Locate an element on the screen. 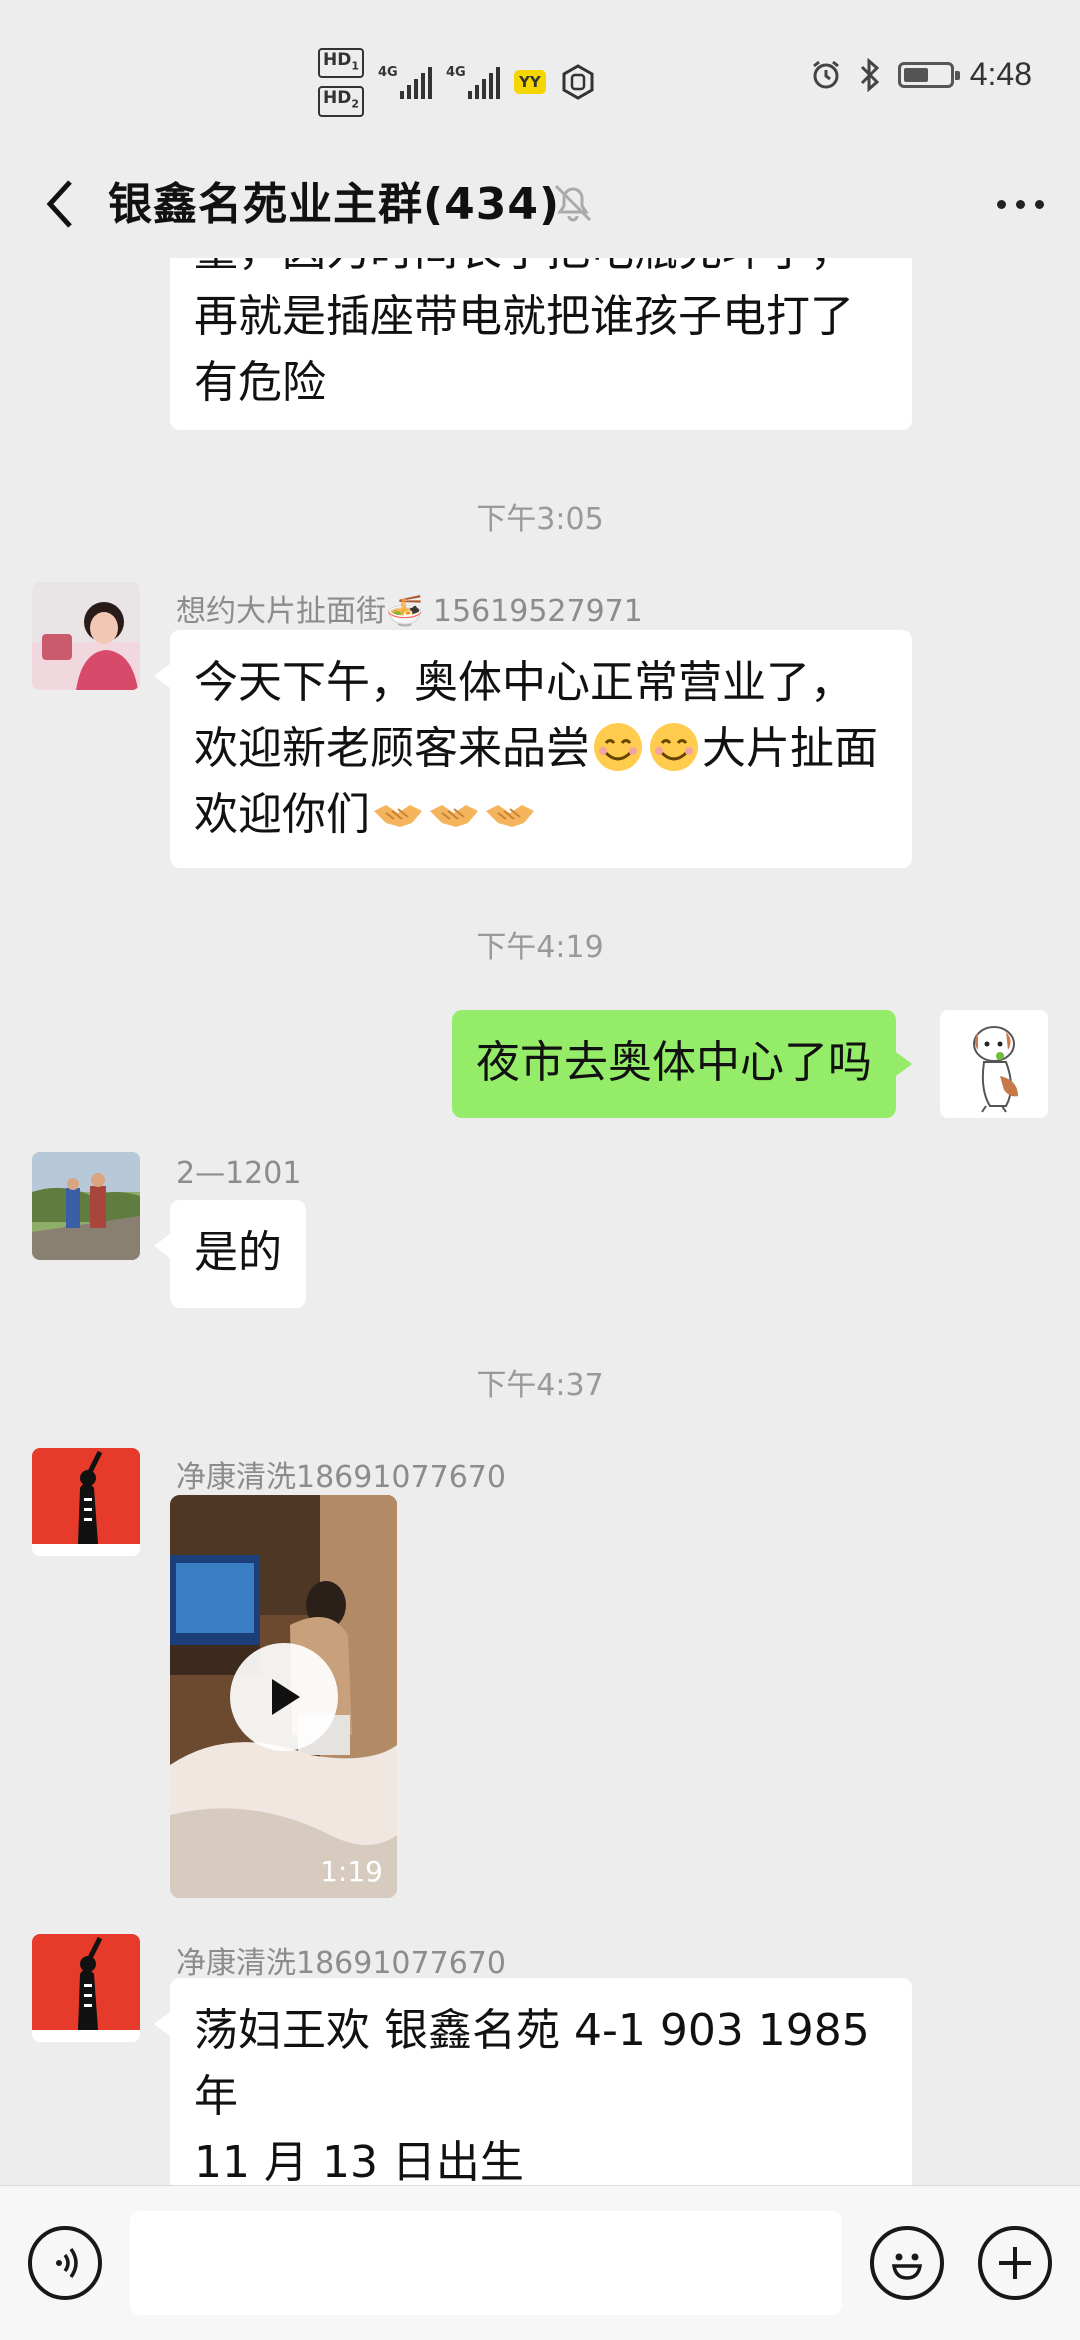 The image size is (1080, 2340). voice-icon is located at coordinates (67, 2263).